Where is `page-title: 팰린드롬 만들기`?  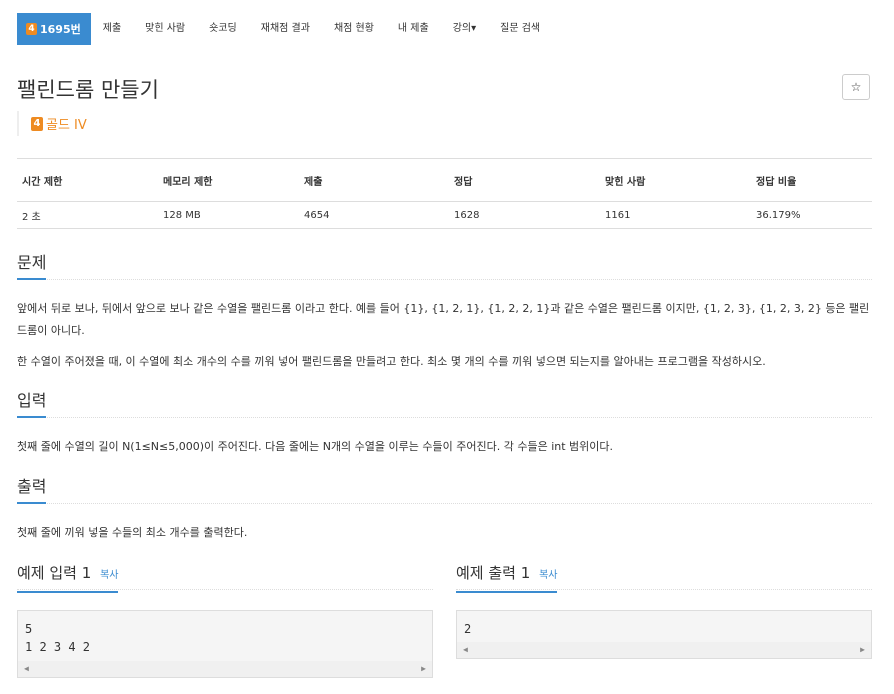 page-title: 팰린드롬 만들기 is located at coordinates (88, 90).